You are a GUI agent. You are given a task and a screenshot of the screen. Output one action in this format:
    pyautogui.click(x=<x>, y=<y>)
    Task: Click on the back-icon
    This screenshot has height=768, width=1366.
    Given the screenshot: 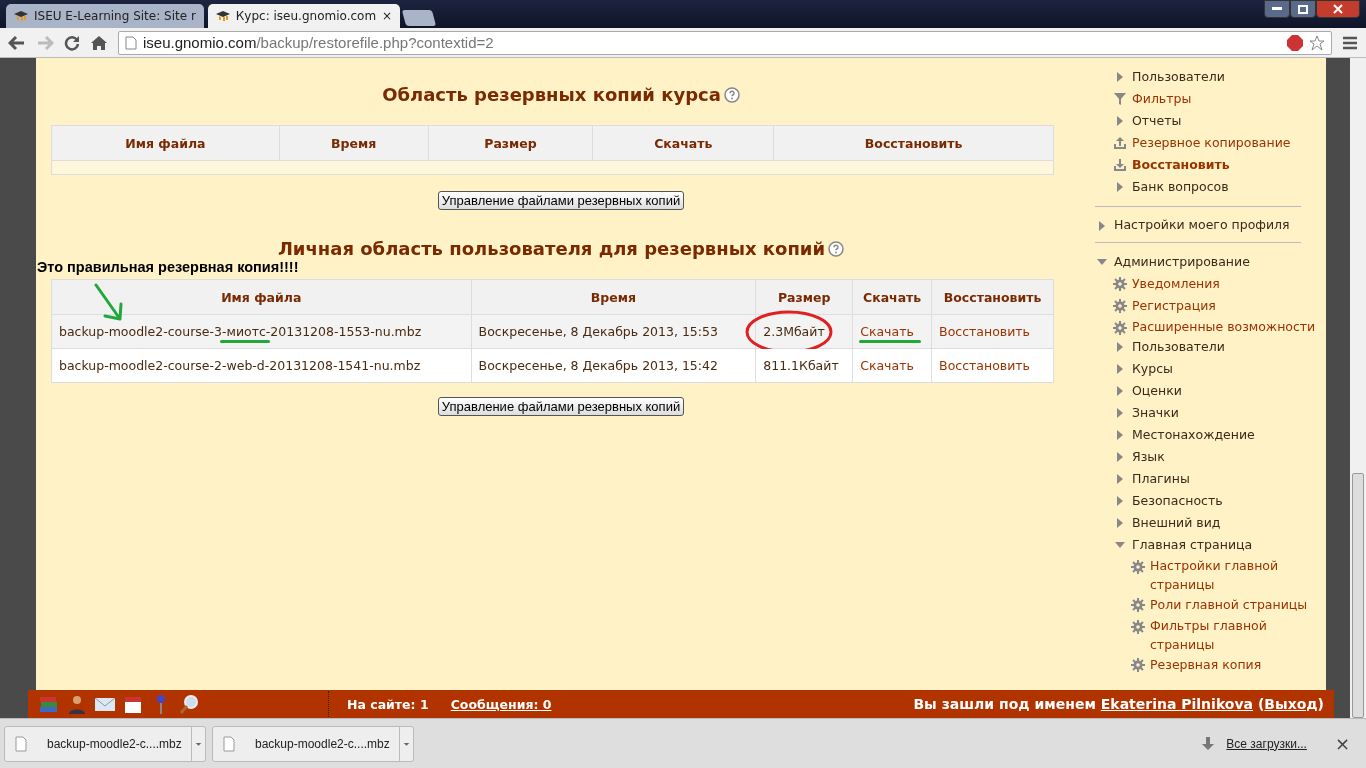 What is the action you would take?
    pyautogui.click(x=17, y=42)
    